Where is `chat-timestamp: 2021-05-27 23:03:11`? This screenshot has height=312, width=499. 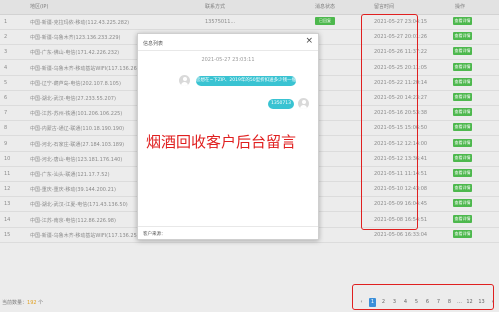
chat-timestamp: 2021-05-27 23:03:11 is located at coordinates (228, 60).